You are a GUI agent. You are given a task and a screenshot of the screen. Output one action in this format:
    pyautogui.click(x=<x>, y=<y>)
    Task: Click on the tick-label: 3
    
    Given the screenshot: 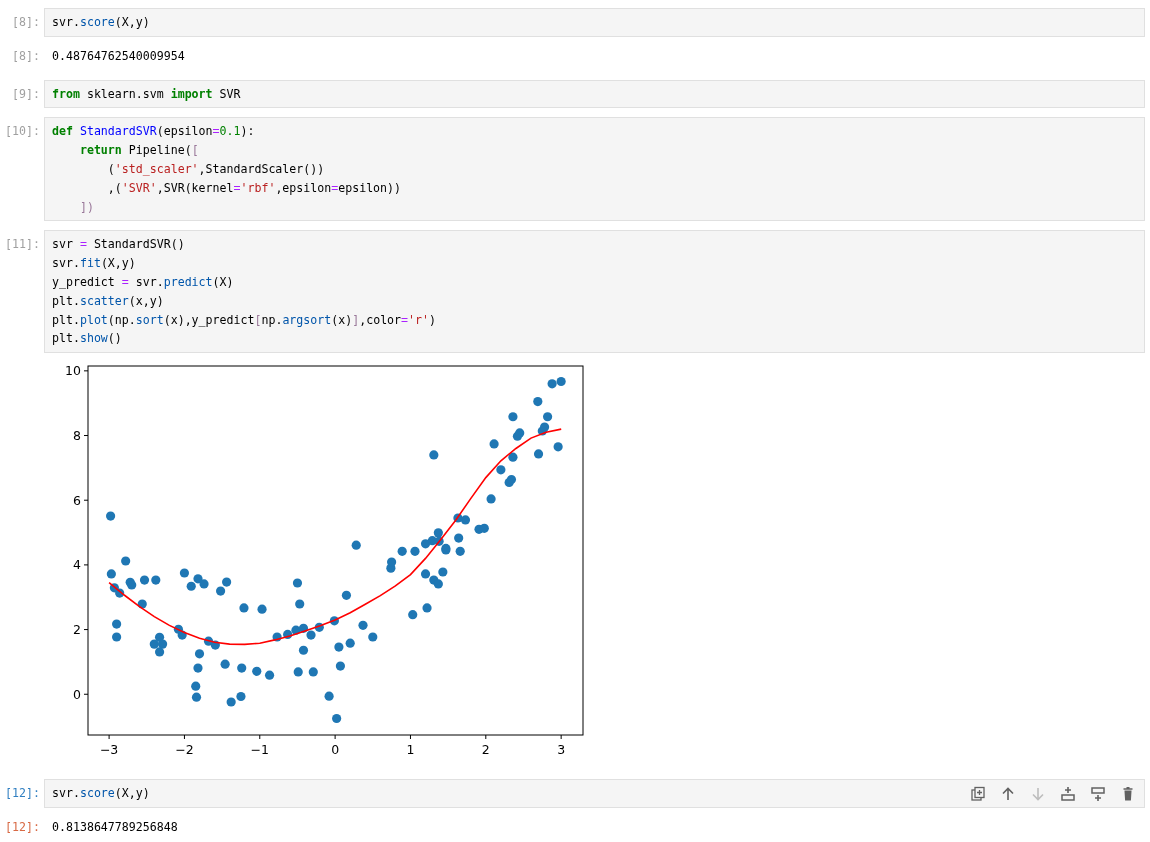 What is the action you would take?
    pyautogui.click(x=561, y=750)
    